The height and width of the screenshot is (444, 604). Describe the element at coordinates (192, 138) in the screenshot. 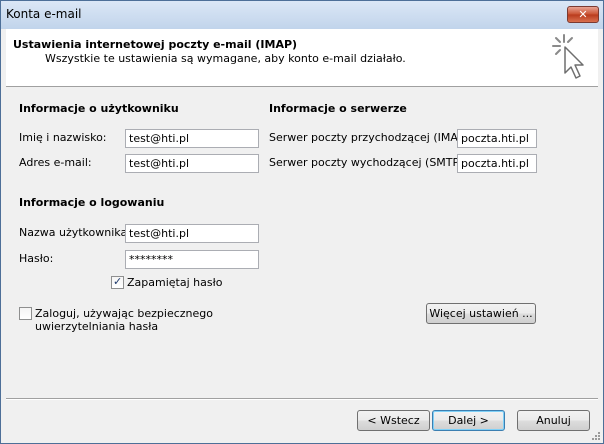

I see `name-field: test@hti.pl` at that location.